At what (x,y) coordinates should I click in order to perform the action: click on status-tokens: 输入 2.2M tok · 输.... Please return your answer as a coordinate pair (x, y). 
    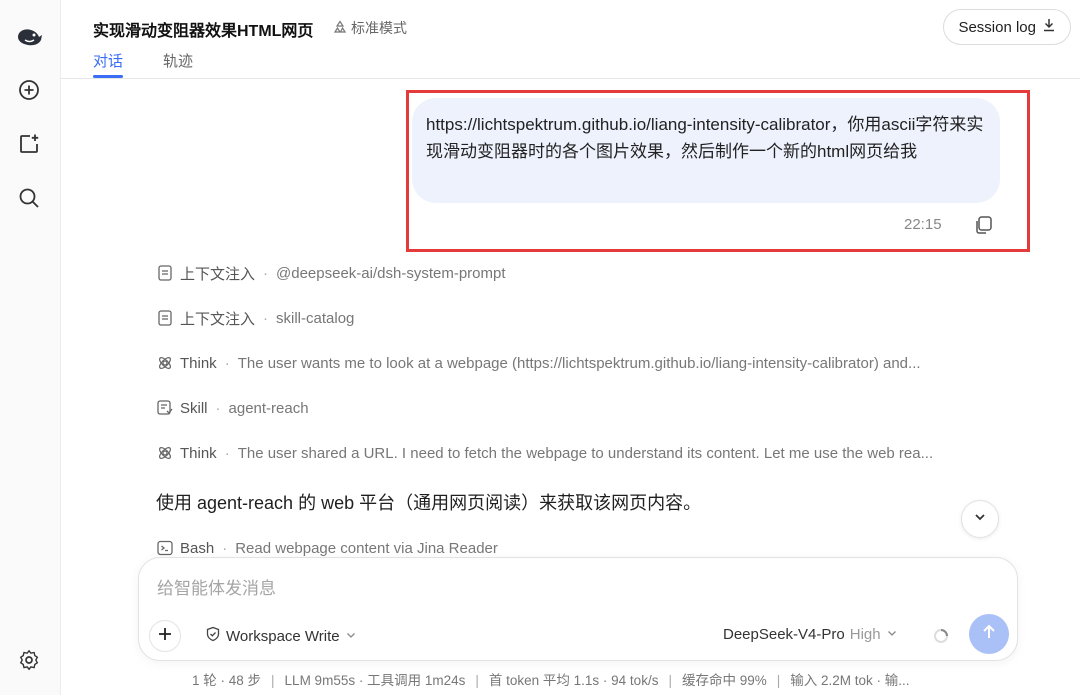
    Looking at the image, I should click on (850, 680).